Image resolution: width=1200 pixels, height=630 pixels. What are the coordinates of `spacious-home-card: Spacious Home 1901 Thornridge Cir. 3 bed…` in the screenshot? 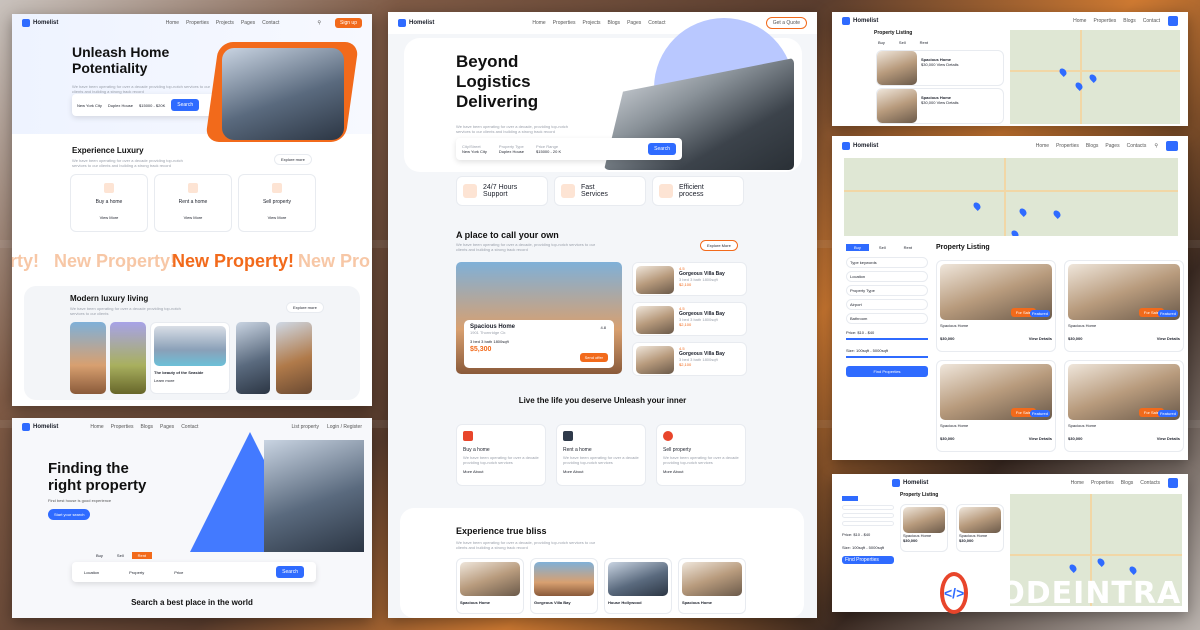 It's located at (539, 318).